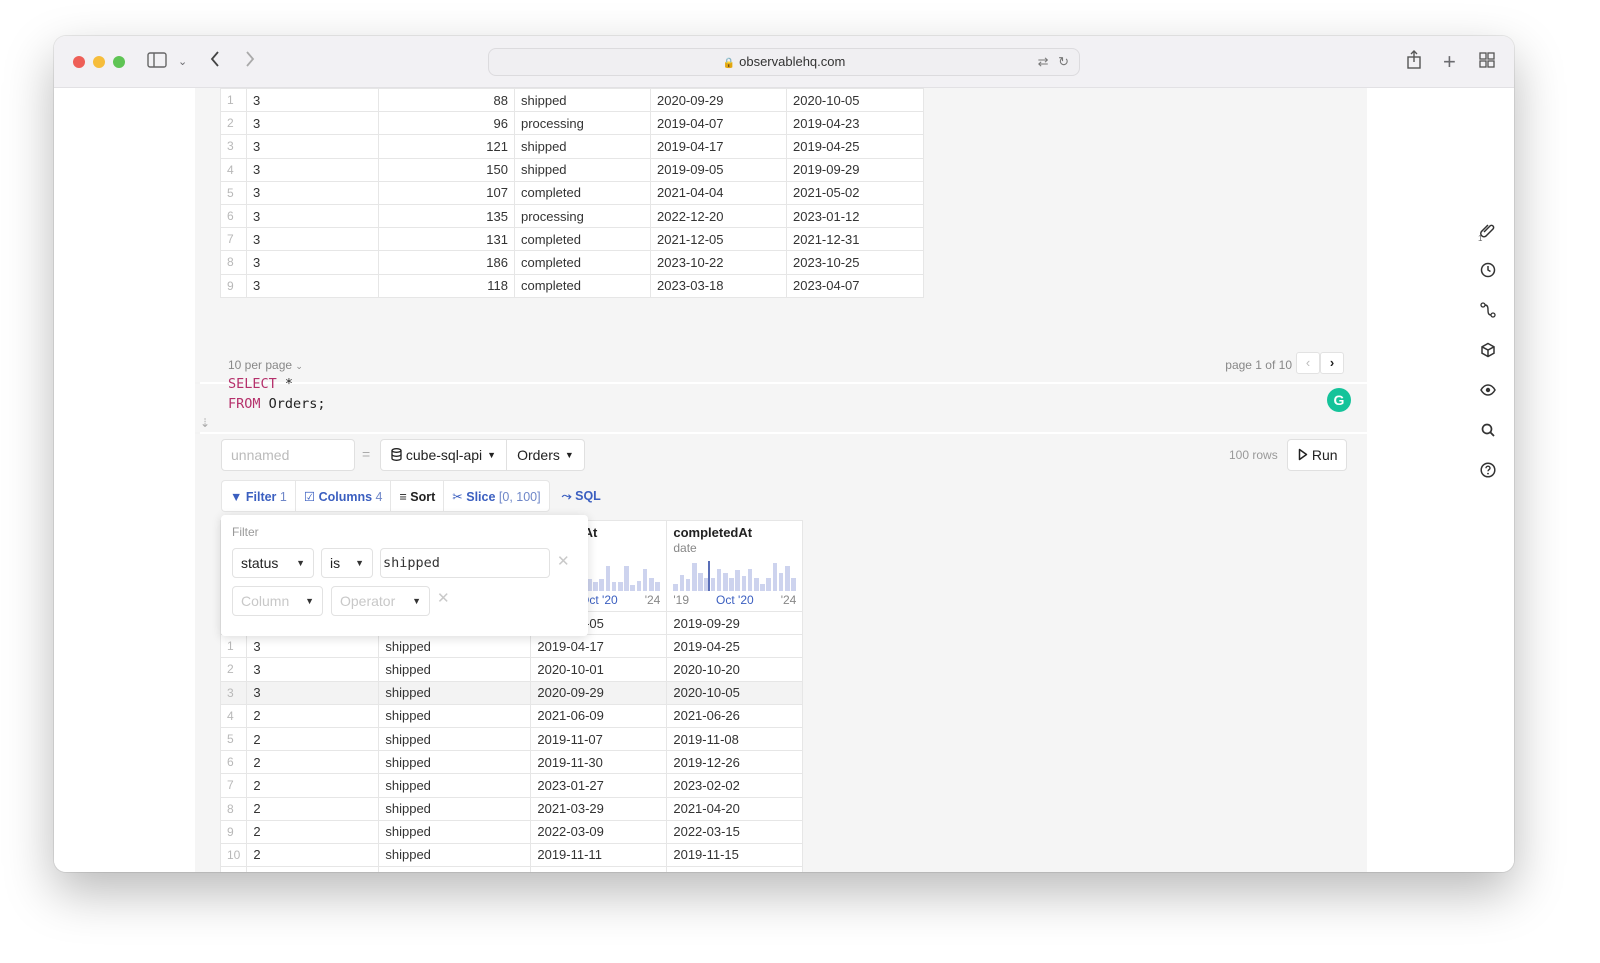 The height and width of the screenshot is (963, 1600). Describe the element at coordinates (718, 123) in the screenshot. I see `cell: 2019-04-07` at that location.